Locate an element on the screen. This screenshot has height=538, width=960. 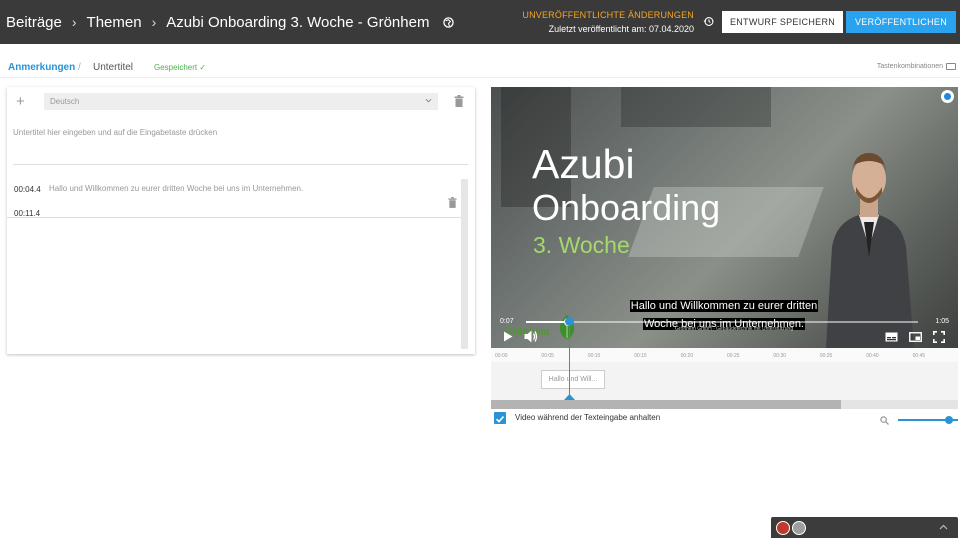
timeline-playhead is located at coordinates (569, 360).